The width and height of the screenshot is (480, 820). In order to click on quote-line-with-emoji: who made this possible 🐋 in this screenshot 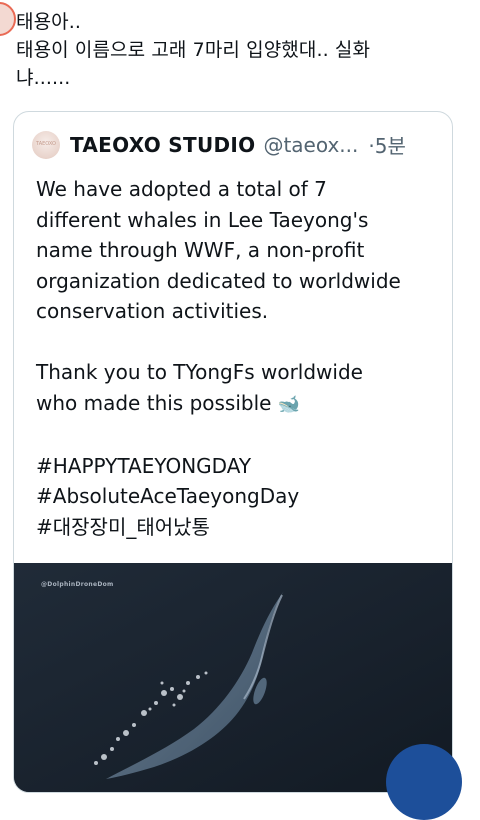, I will do `click(241, 404)`.